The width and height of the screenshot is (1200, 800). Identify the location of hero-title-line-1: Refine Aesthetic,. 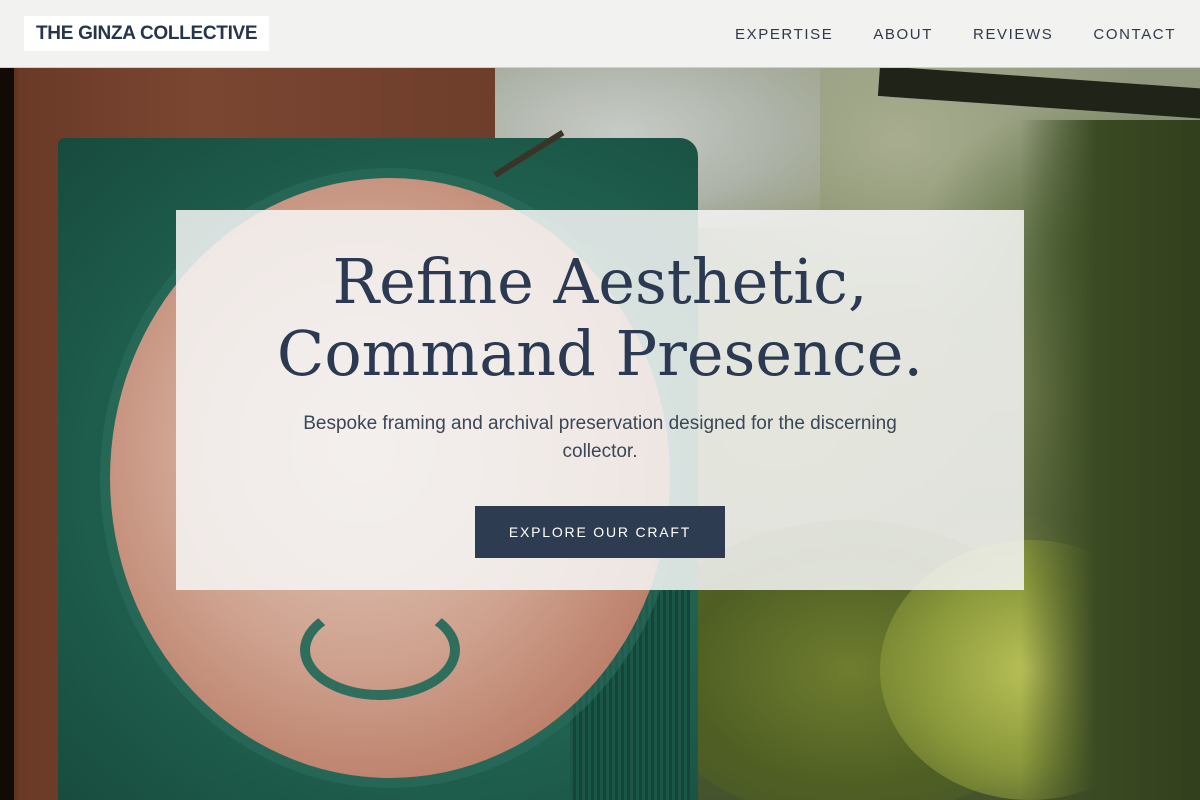
(600, 281).